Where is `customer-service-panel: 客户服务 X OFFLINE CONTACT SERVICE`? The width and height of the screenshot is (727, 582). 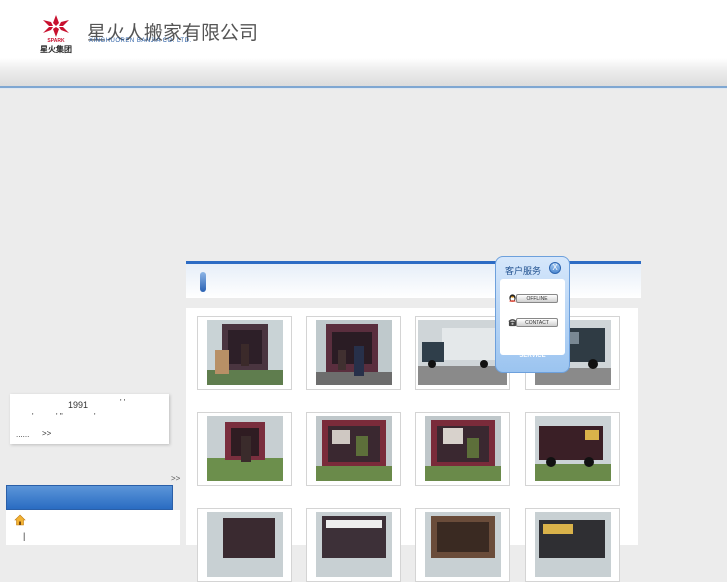 customer-service-panel: 客户服务 X OFFLINE CONTACT SERVICE is located at coordinates (532, 314).